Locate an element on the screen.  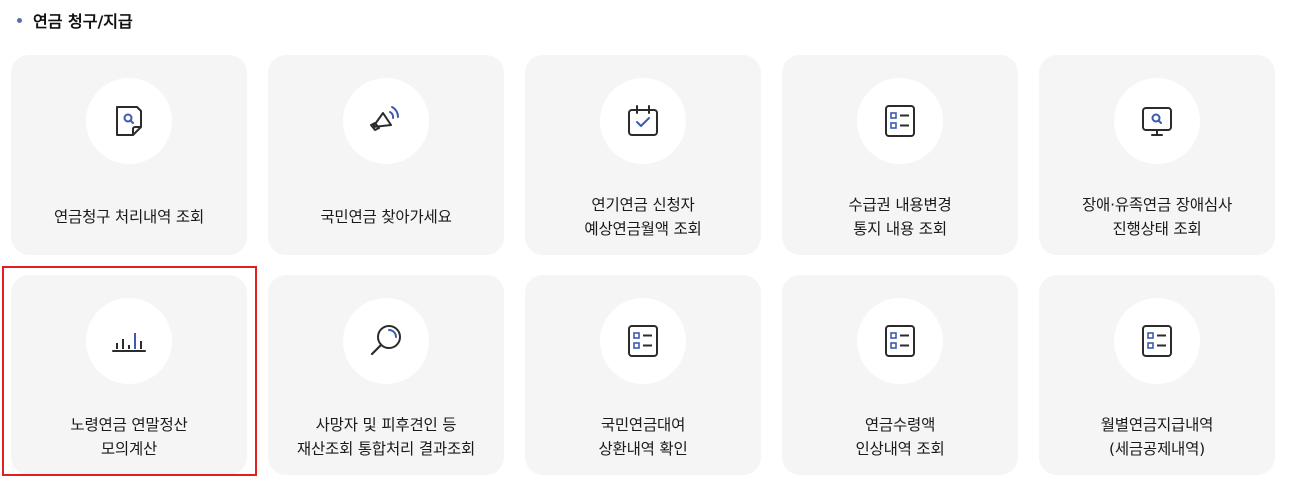
magnifier-icon is located at coordinates (385, 340).